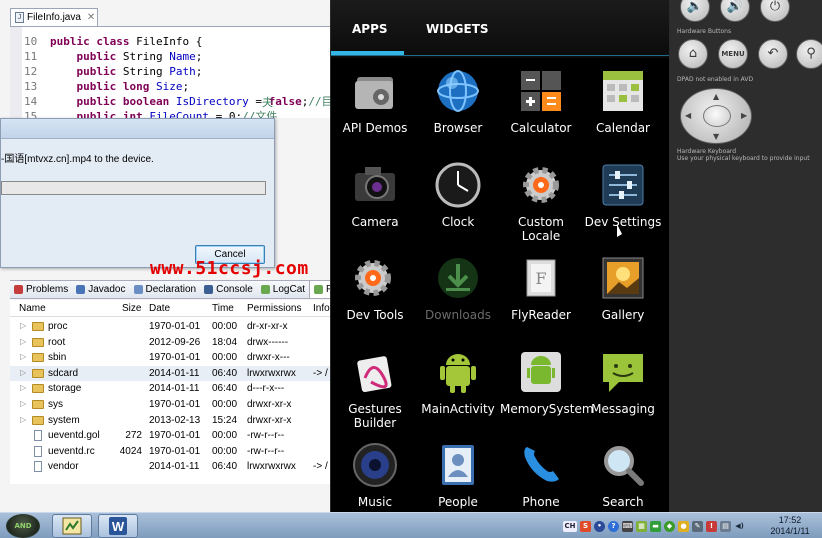 The height and width of the screenshot is (538, 822). Describe the element at coordinates (541, 185) in the screenshot. I see `custom-locale-gear-icon` at that location.